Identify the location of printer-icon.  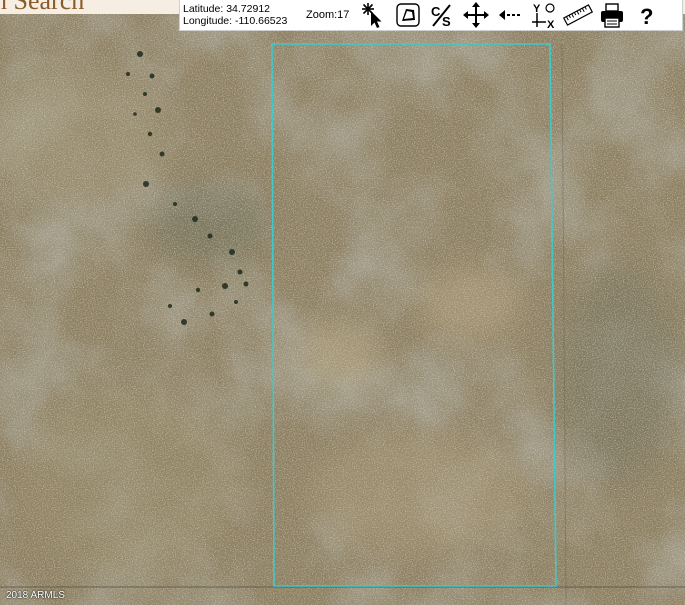
(611, 15).